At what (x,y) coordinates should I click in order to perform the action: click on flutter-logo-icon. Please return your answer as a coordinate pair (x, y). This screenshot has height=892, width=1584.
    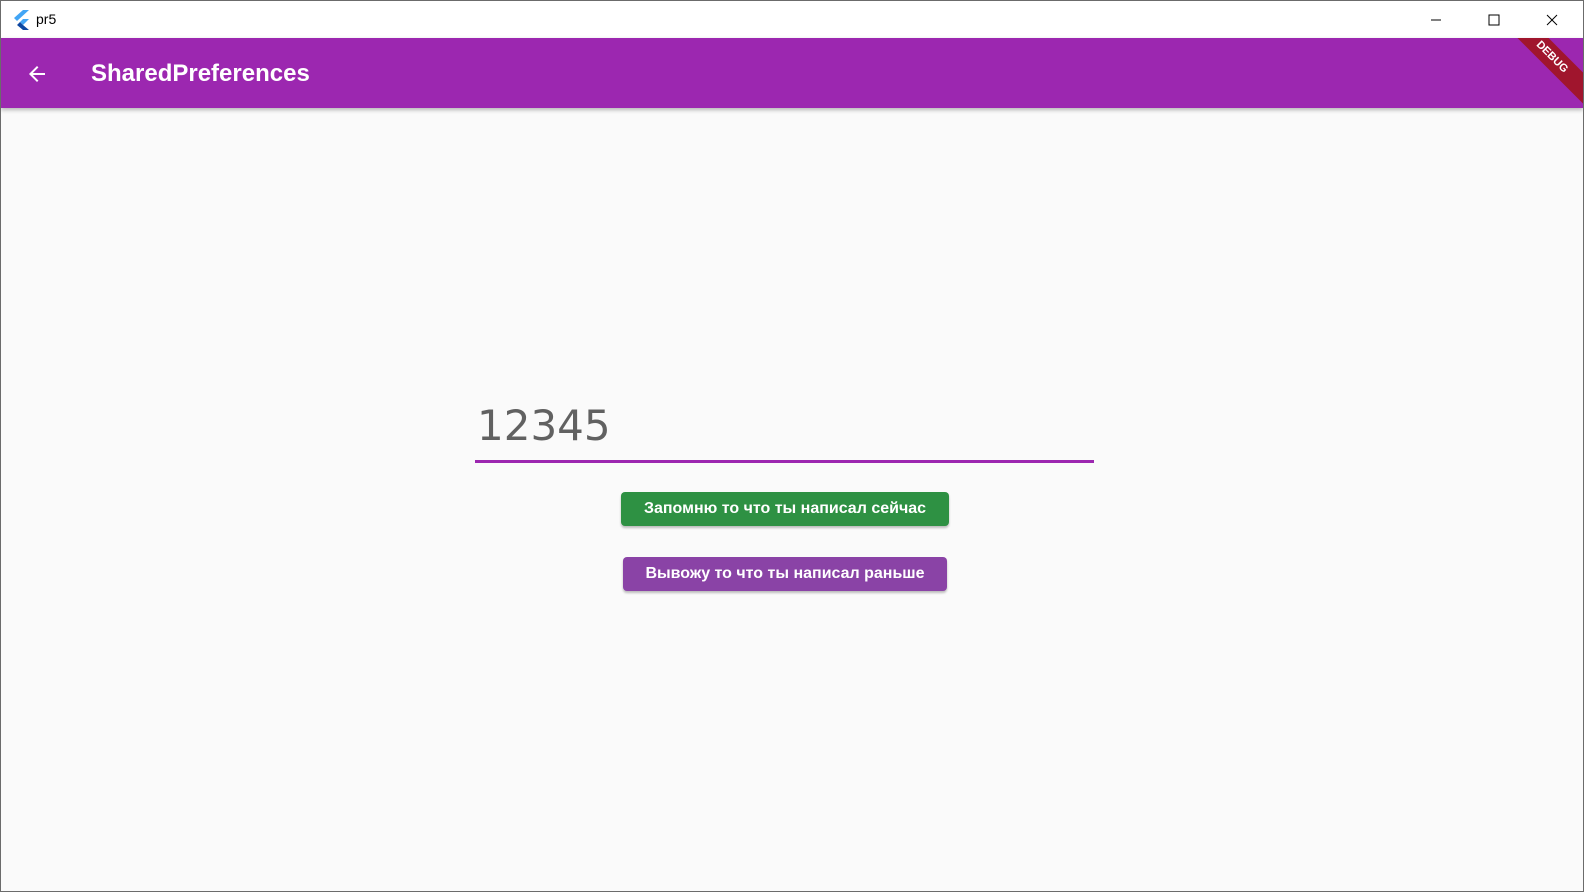
    Looking at the image, I should click on (21, 20).